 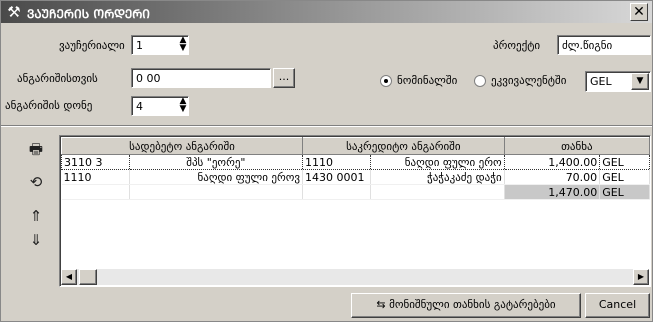 What do you see at coordinates (92, 45) in the screenshot?
I see `voucher-label: ვაუჩერიალი` at bounding box center [92, 45].